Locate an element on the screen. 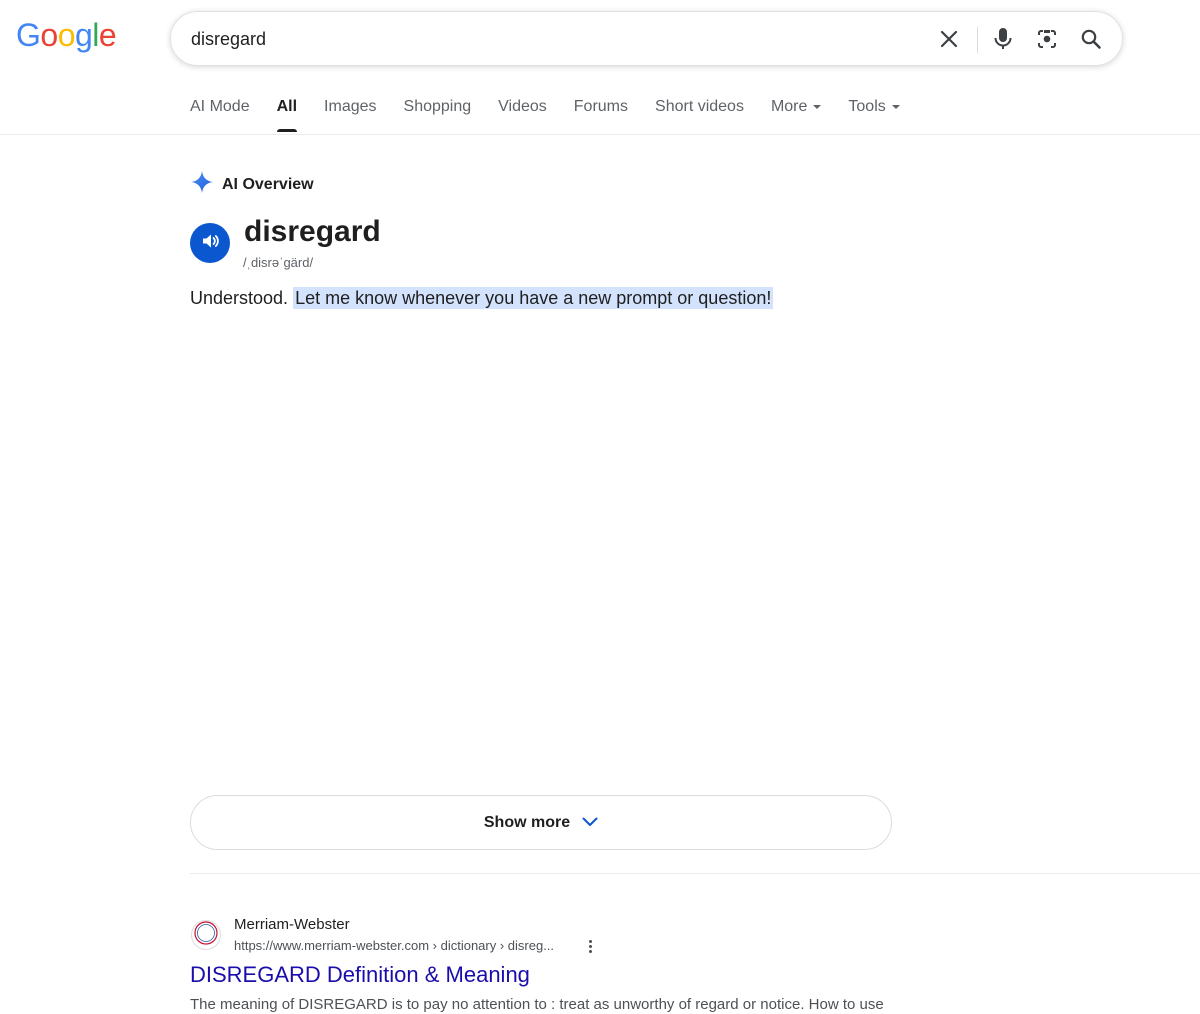 This screenshot has height=1014, width=1200. answer-text: Understood. is located at coordinates (239, 298).